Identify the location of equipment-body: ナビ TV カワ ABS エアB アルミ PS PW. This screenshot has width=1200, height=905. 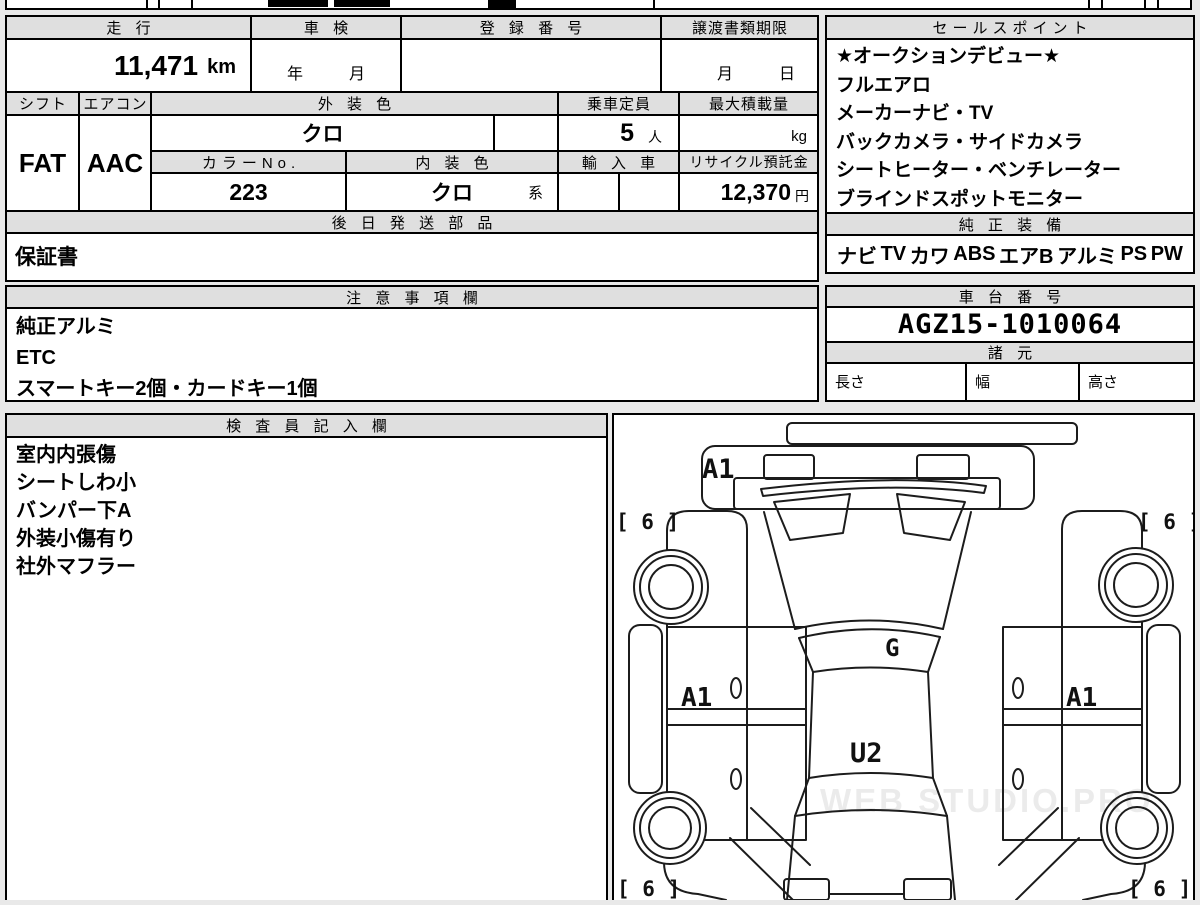
(1010, 254).